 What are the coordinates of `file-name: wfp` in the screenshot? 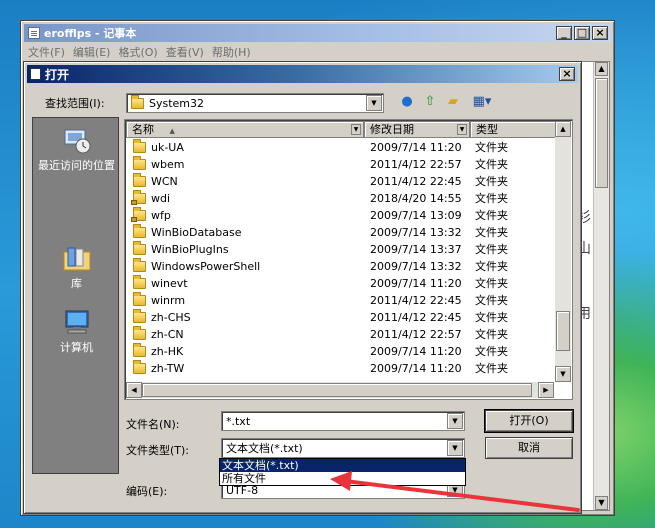 It's located at (161, 215).